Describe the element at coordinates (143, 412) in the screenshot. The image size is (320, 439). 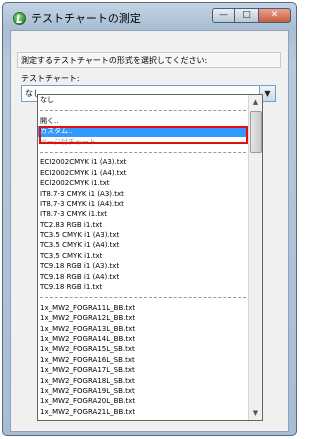
I see `list-item: 1x_MW2_FOGRA21L_BB.txt` at that location.